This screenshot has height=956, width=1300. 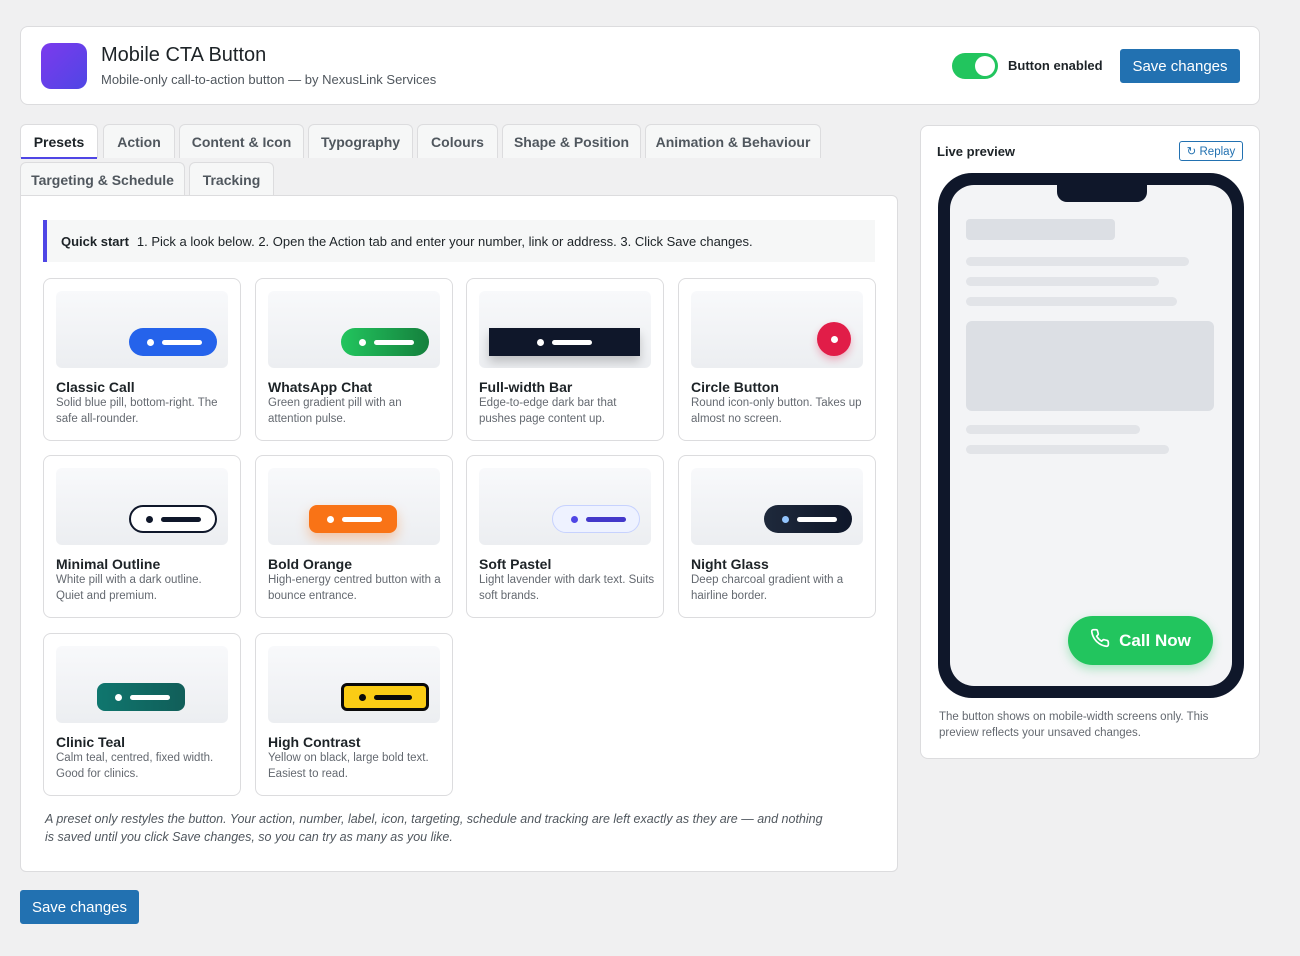 I want to click on preset-name: Soft Pastel, so click(x=515, y=564).